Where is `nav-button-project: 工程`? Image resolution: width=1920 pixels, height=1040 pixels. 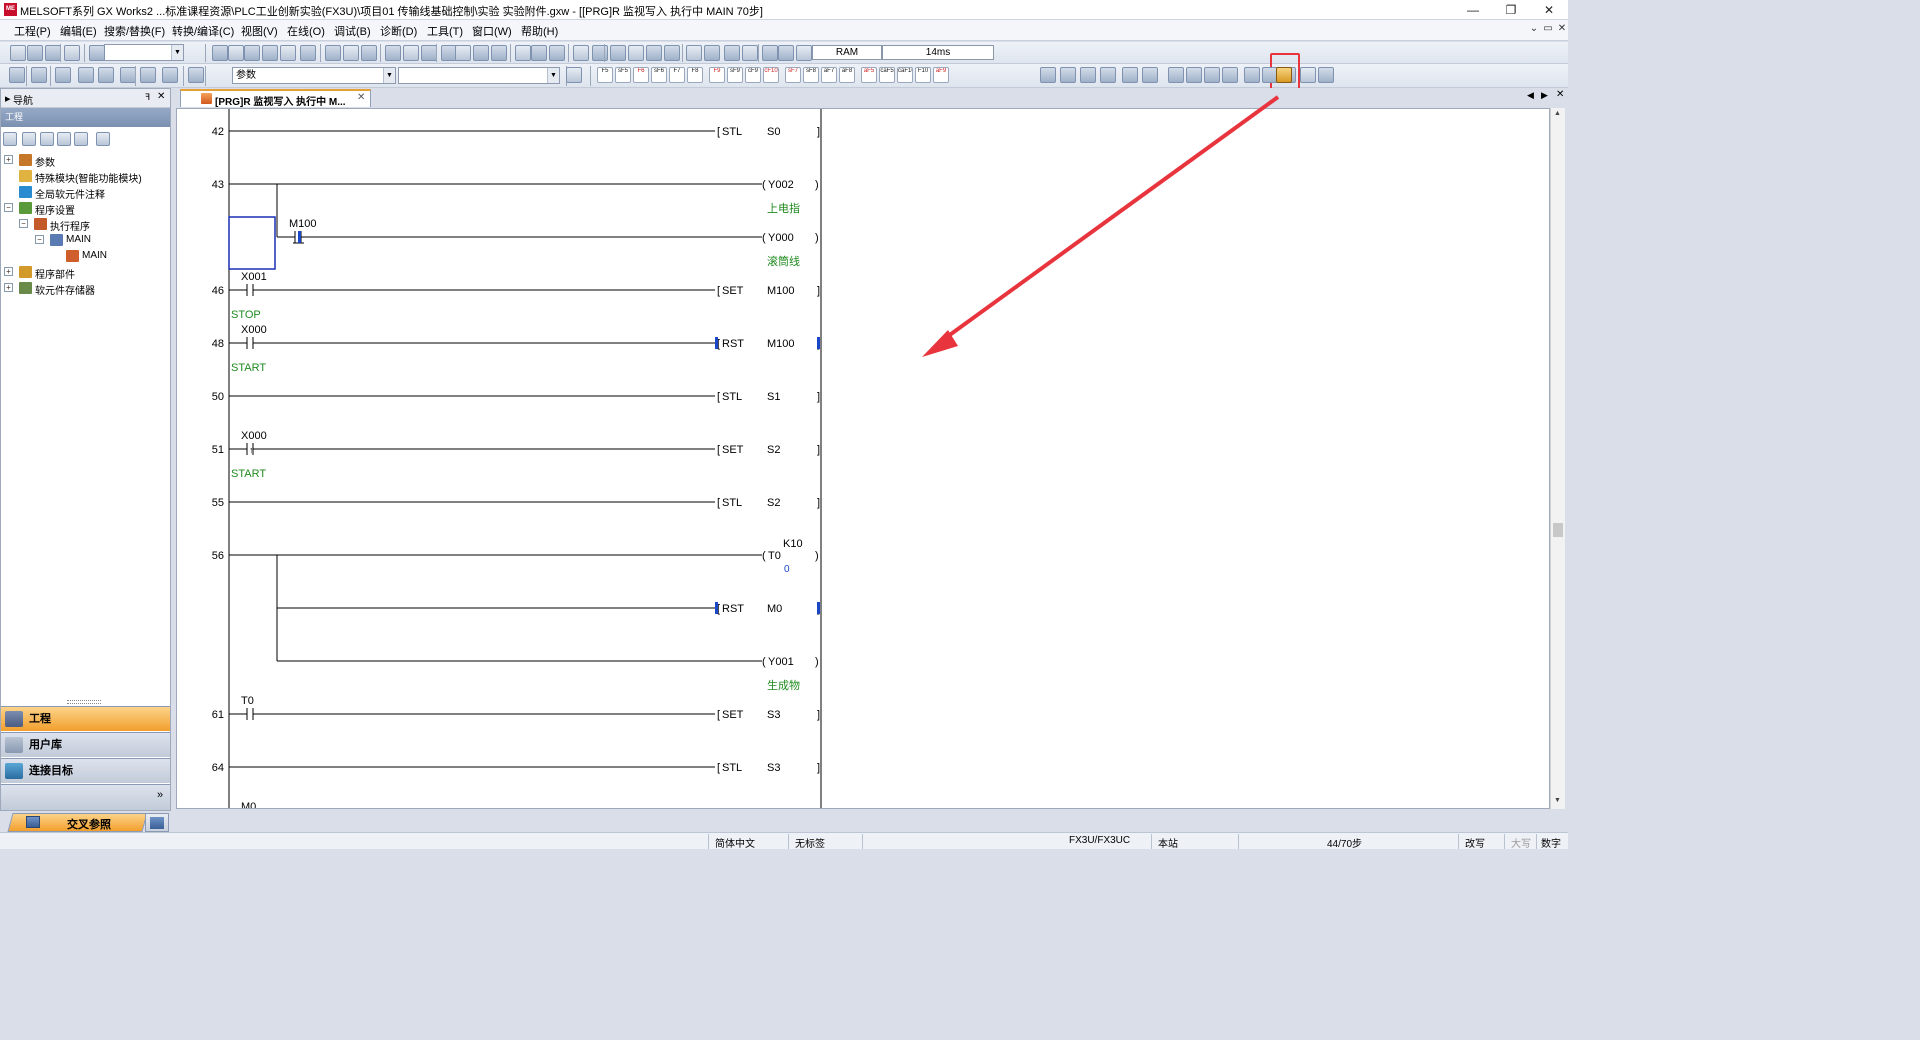 nav-button-project: 工程 is located at coordinates (85, 718).